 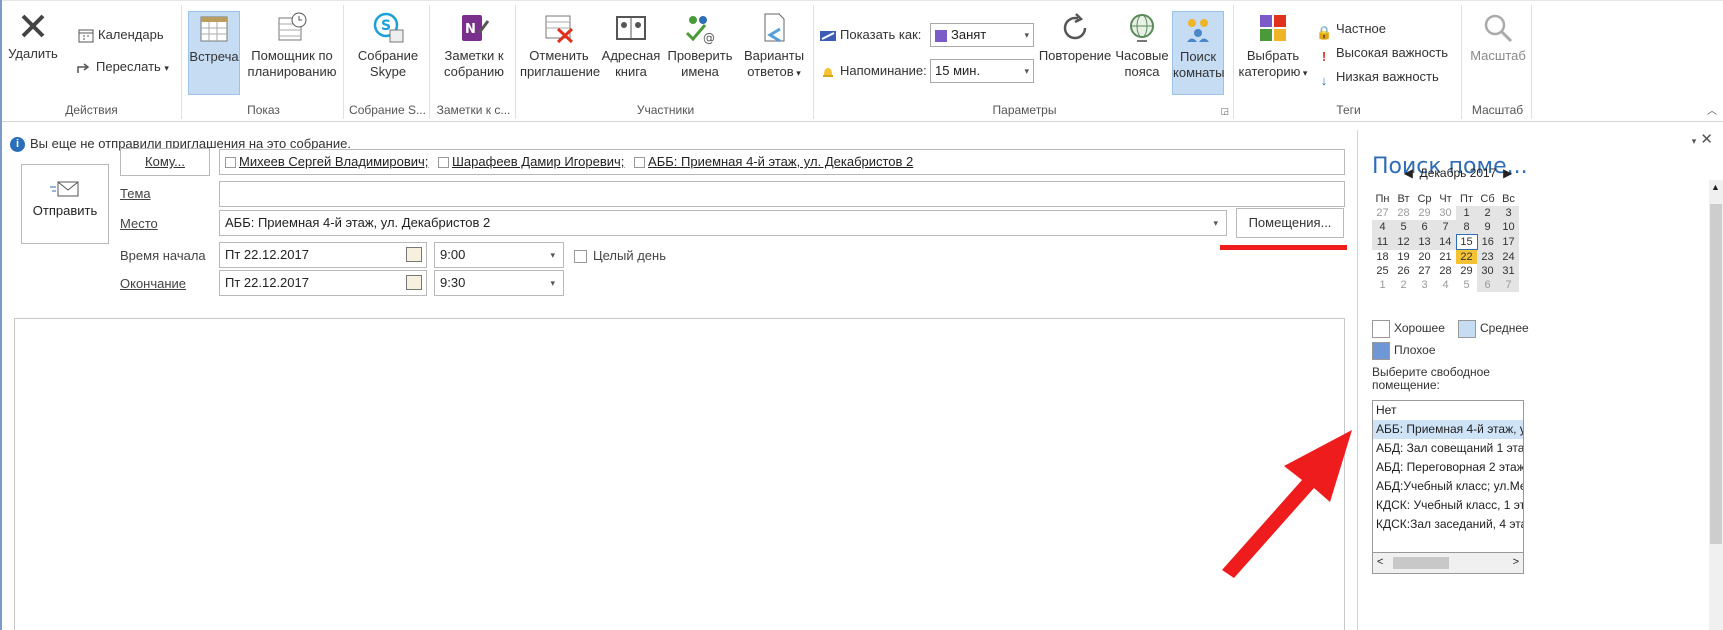 I want to click on calendar-button: Календарь, so click(x=121, y=35).